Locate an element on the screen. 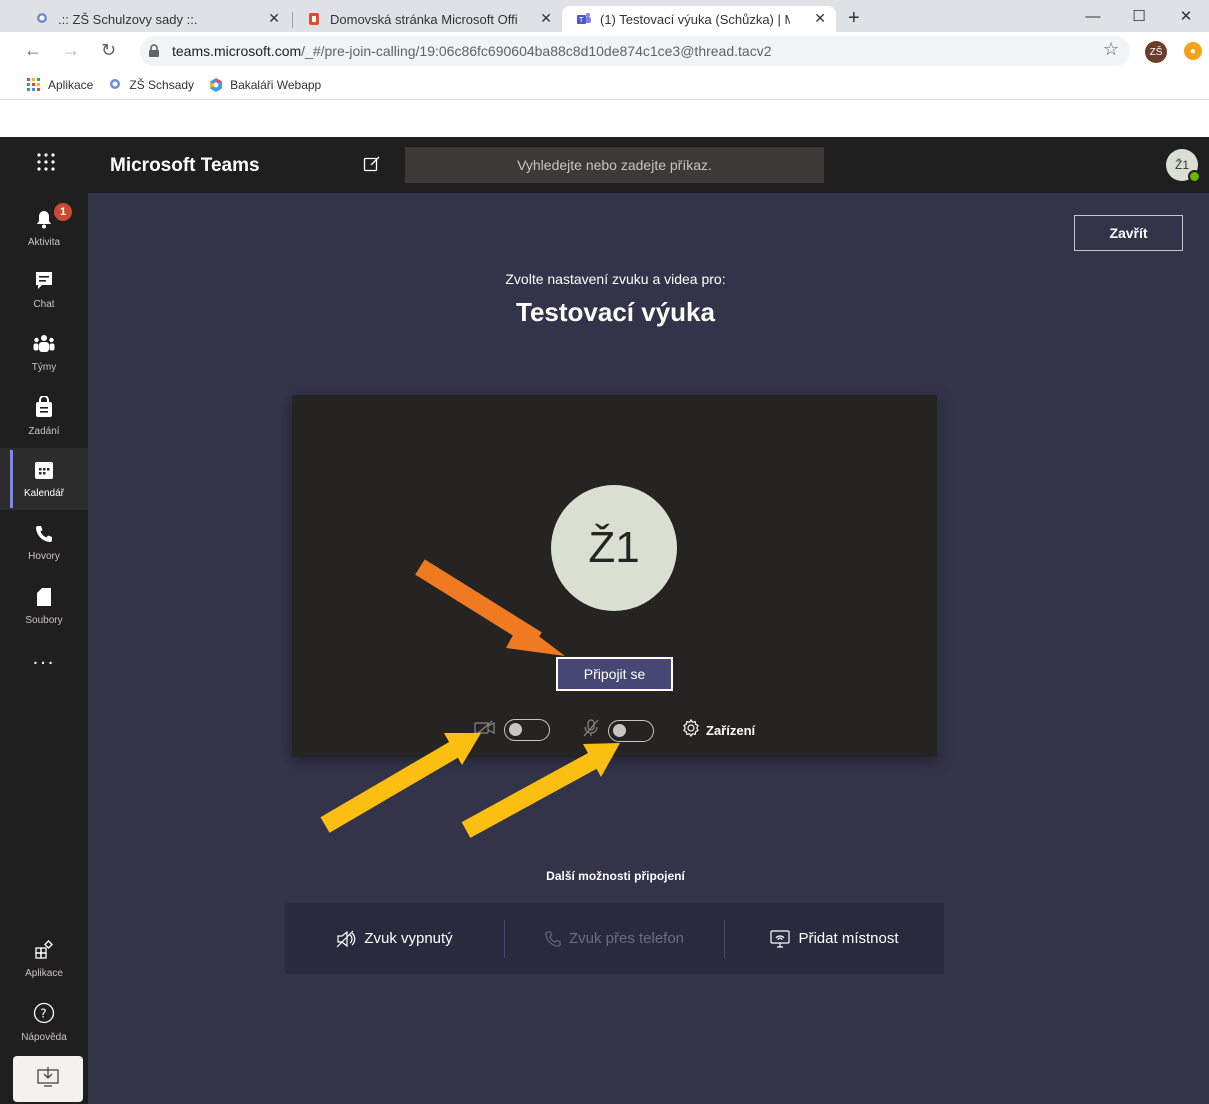 The image size is (1209, 1104). new-tab-button: + is located at coordinates (854, 18).